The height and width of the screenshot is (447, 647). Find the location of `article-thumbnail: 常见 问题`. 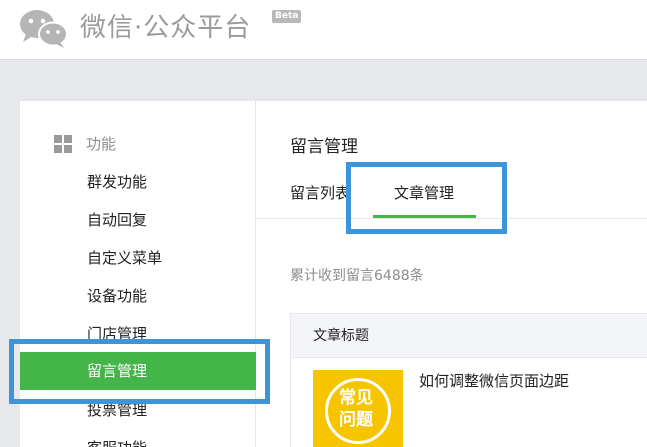

article-thumbnail: 常见 问题 is located at coordinates (358, 408).